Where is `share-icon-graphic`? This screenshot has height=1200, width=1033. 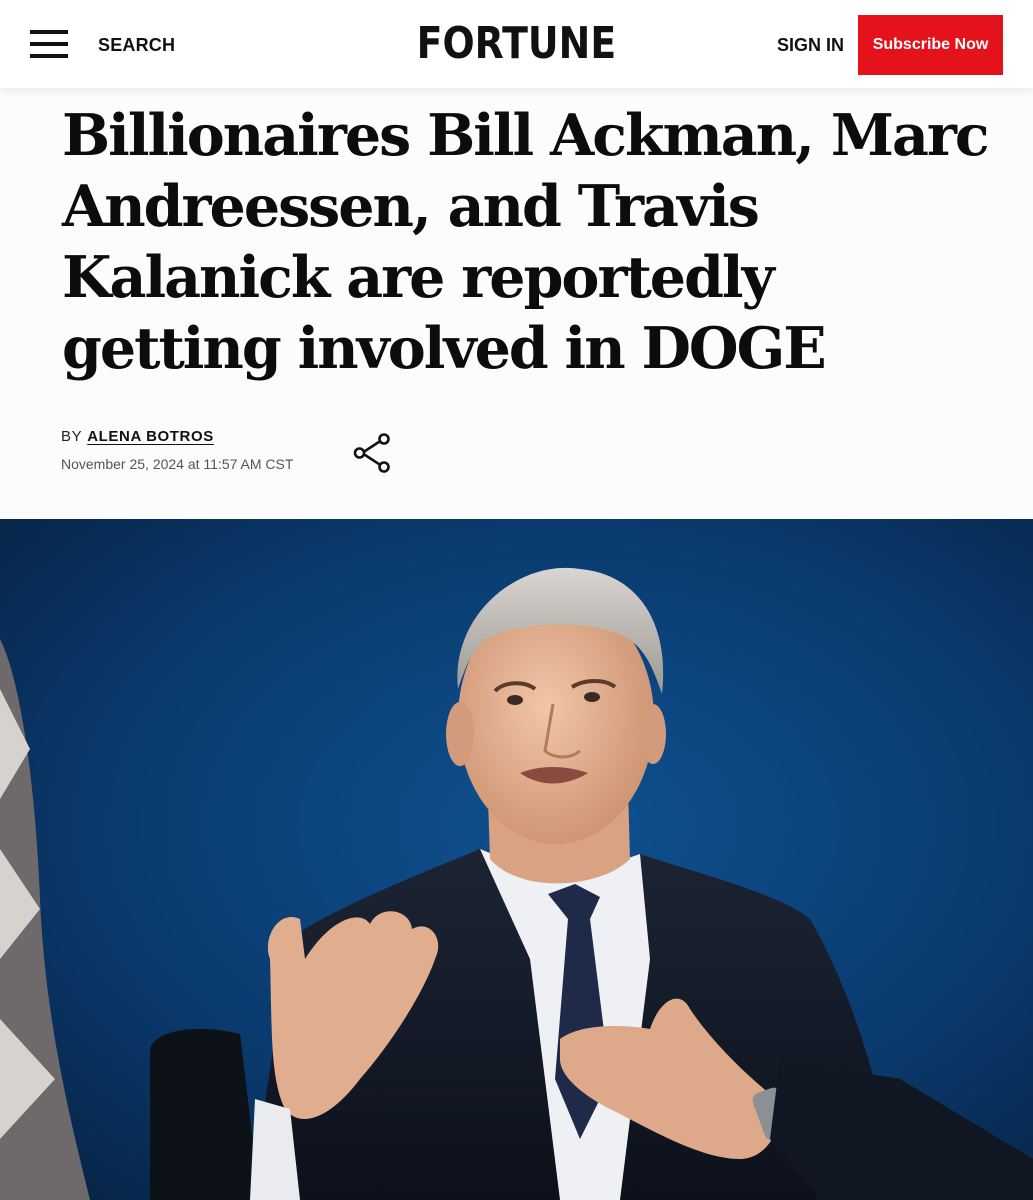
share-icon-graphic is located at coordinates (371, 453).